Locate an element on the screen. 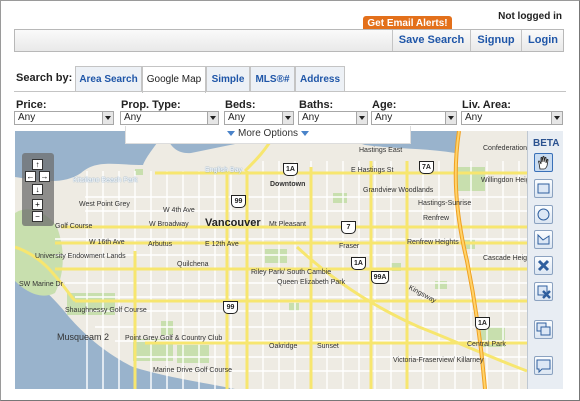 The height and width of the screenshot is (401, 580). polygon-tool-icon is located at coordinates (543, 239).